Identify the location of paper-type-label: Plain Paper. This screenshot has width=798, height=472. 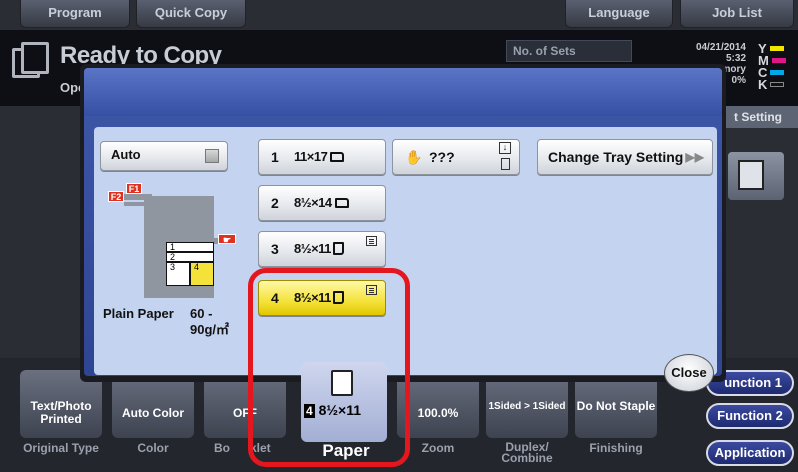
(138, 313).